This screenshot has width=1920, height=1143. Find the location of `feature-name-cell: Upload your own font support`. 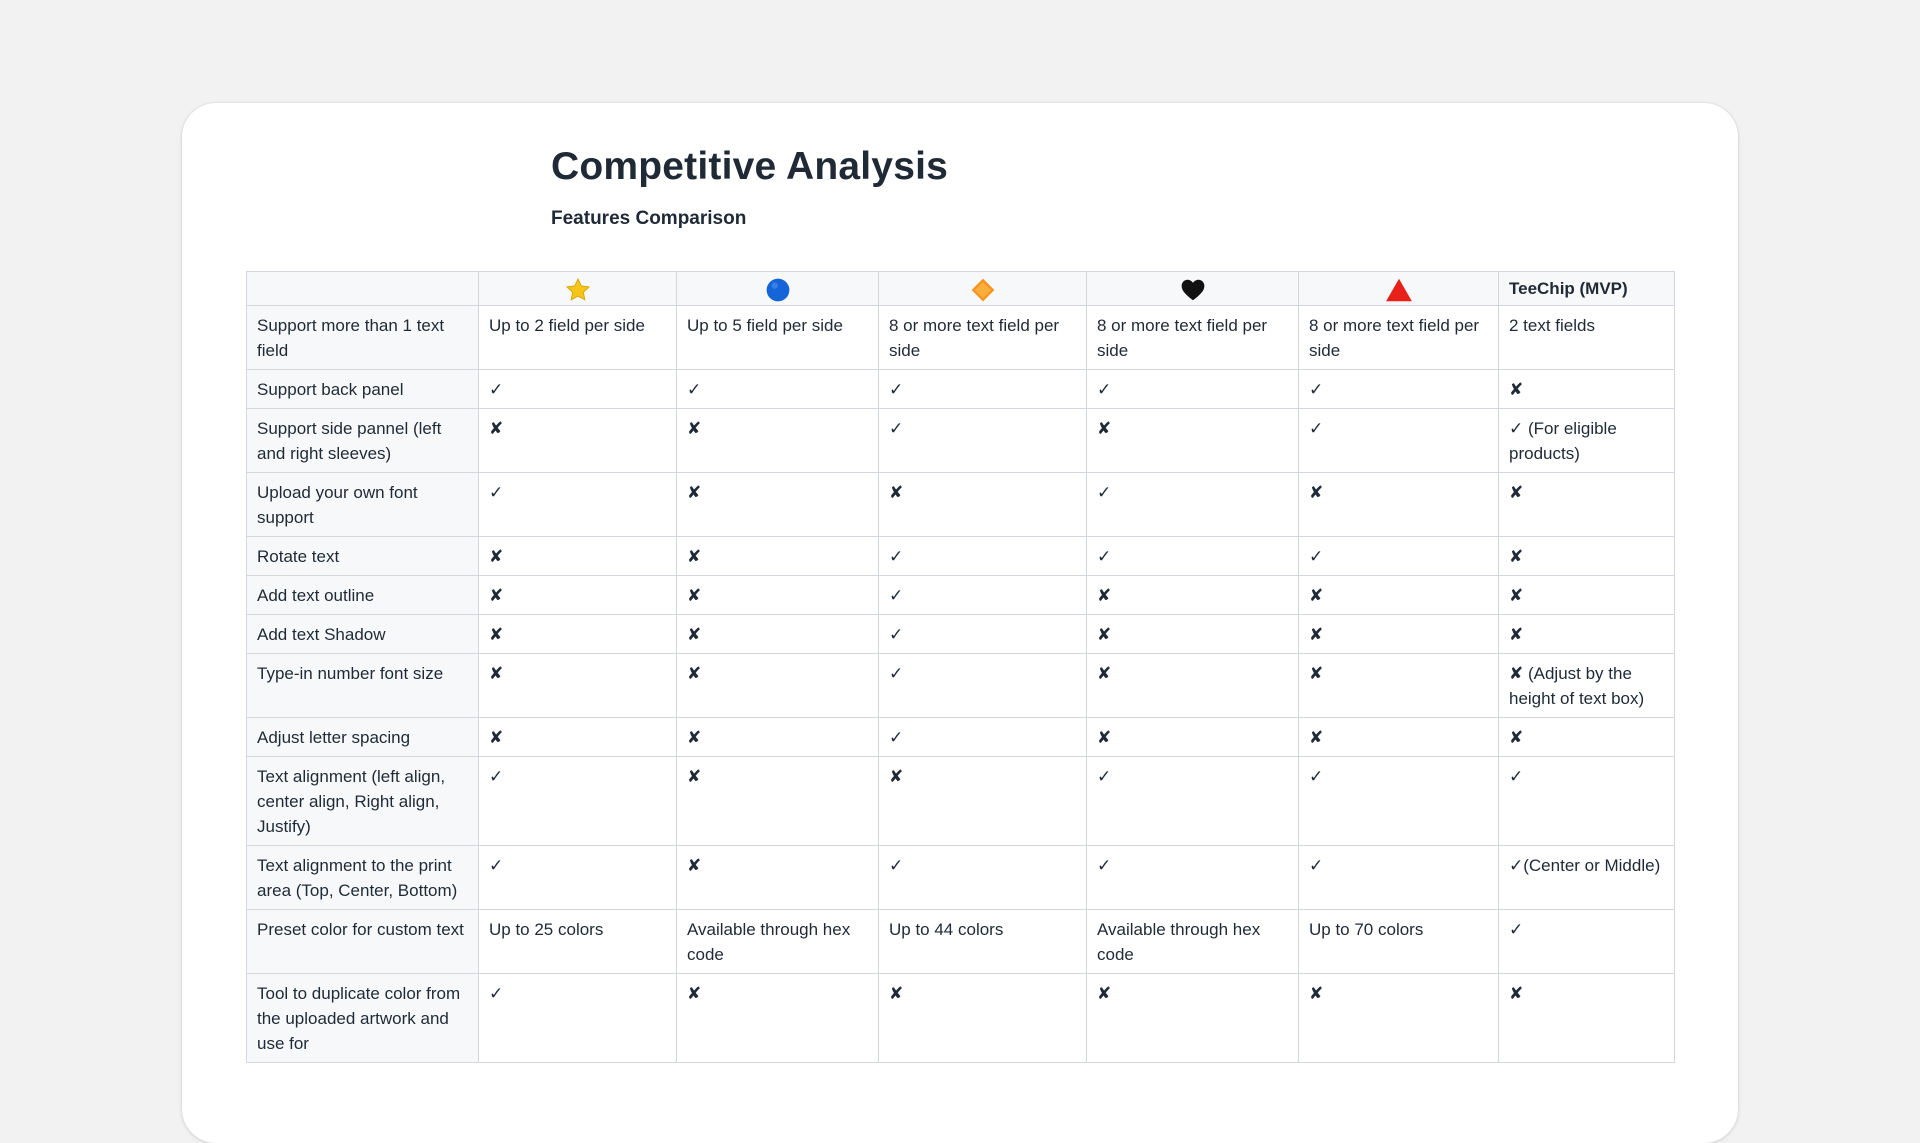

feature-name-cell: Upload your own font support is located at coordinates (362, 504).